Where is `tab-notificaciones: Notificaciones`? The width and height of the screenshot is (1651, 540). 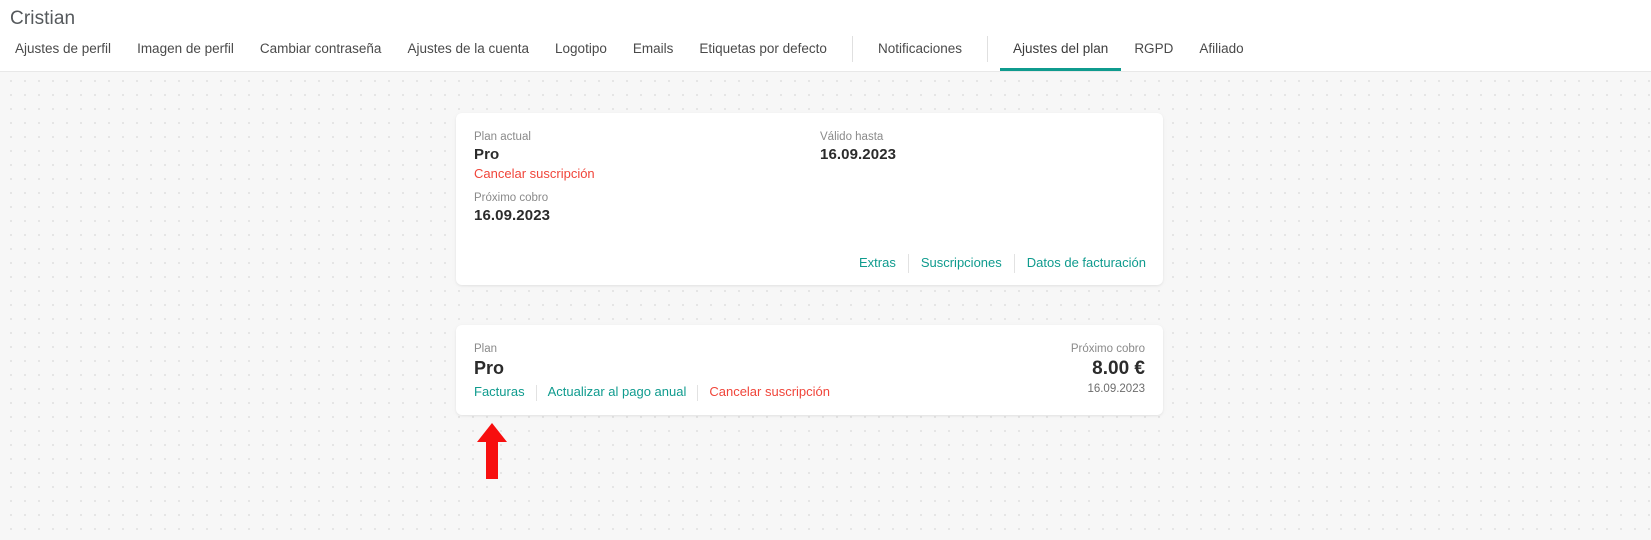 tab-notificaciones: Notificaciones is located at coordinates (920, 56).